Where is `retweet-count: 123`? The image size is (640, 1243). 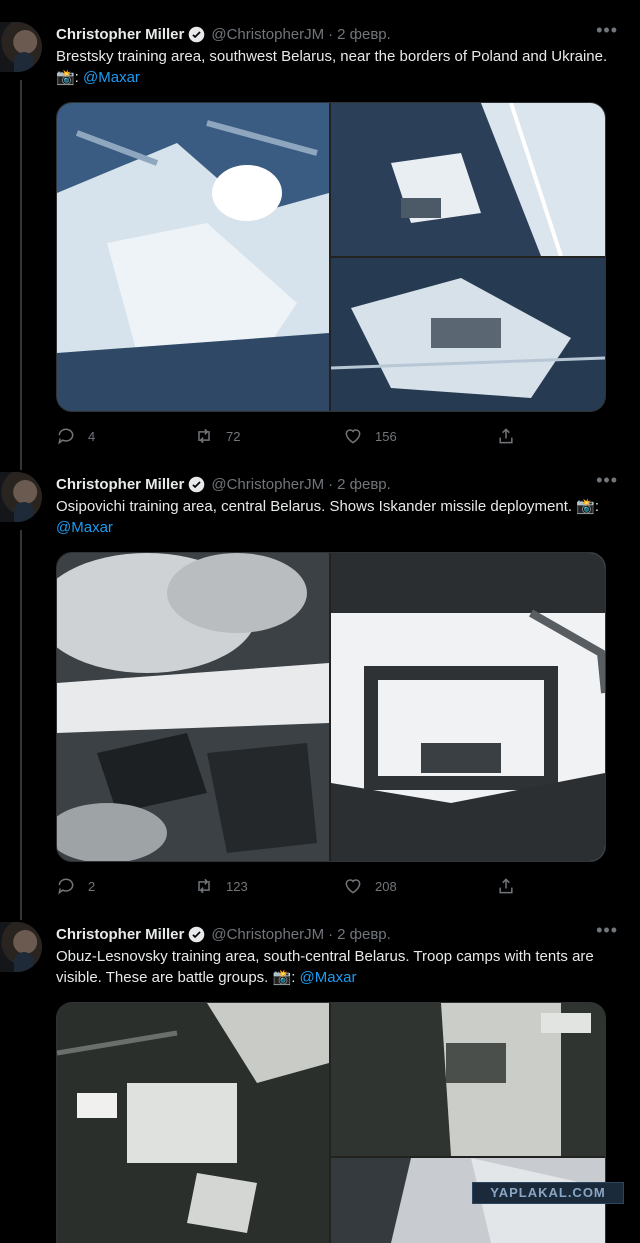 retweet-count: 123 is located at coordinates (237, 886).